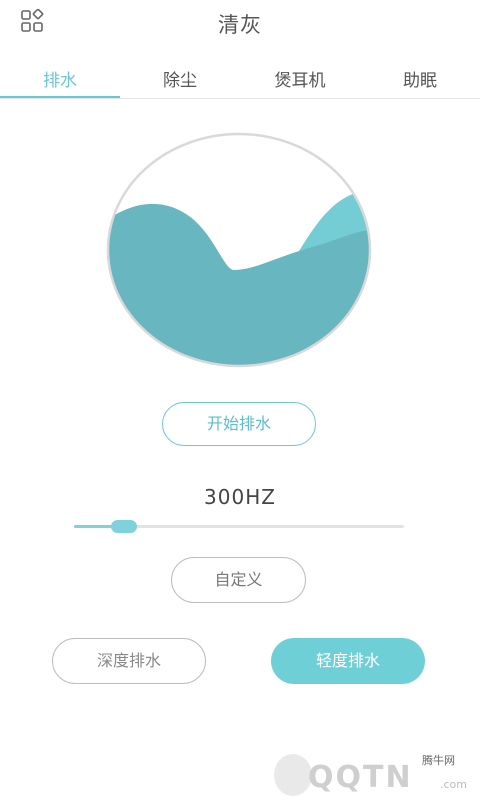 The height and width of the screenshot is (800, 480). Describe the element at coordinates (180, 78) in the screenshot. I see `tab-dust: 除尘` at that location.